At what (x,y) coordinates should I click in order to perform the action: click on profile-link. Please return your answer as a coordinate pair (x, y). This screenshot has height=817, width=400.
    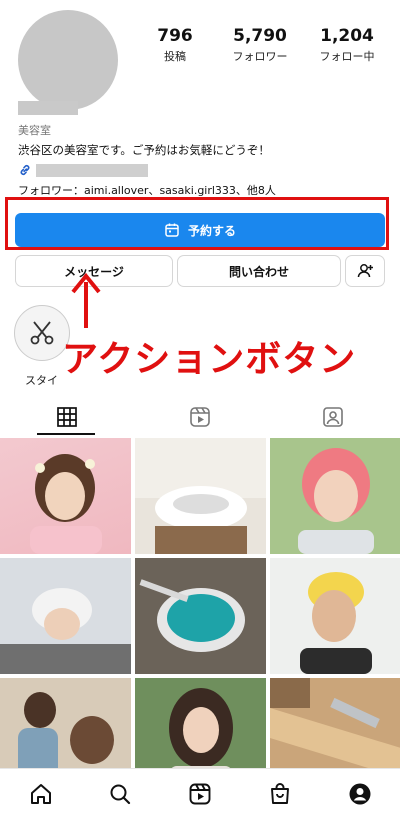
    Looking at the image, I should click on (118, 170).